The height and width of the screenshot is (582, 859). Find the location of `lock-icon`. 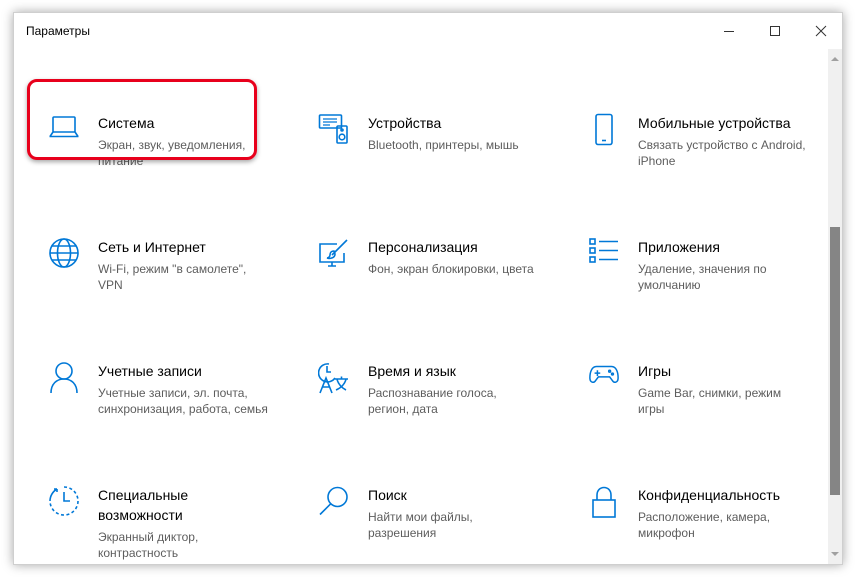

lock-icon is located at coordinates (604, 502).